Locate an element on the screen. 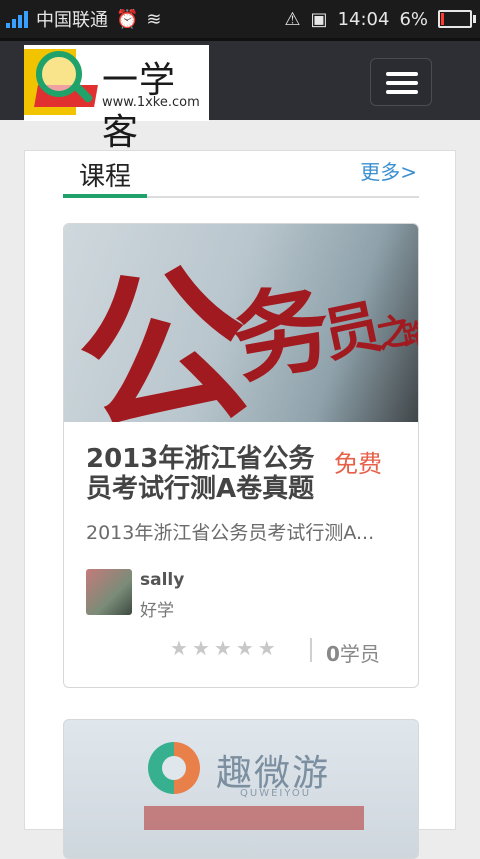 The width and height of the screenshot is (480, 859). rating-stars: ★ ★ ★ ★ ★ is located at coordinates (223, 648).